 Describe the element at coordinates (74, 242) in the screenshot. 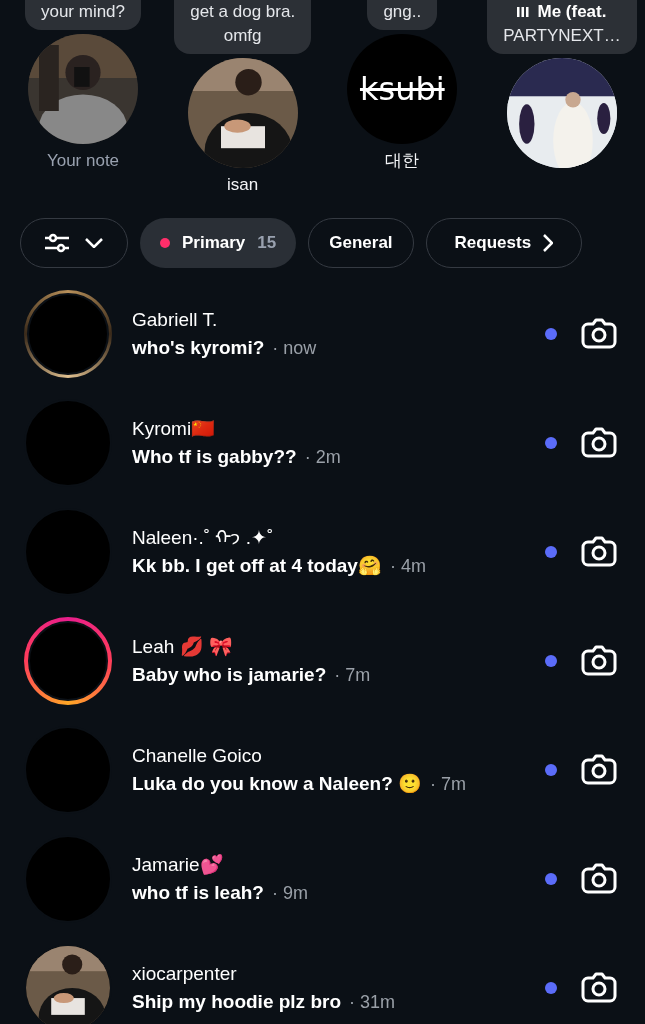

I see `filter-menu-button` at that location.